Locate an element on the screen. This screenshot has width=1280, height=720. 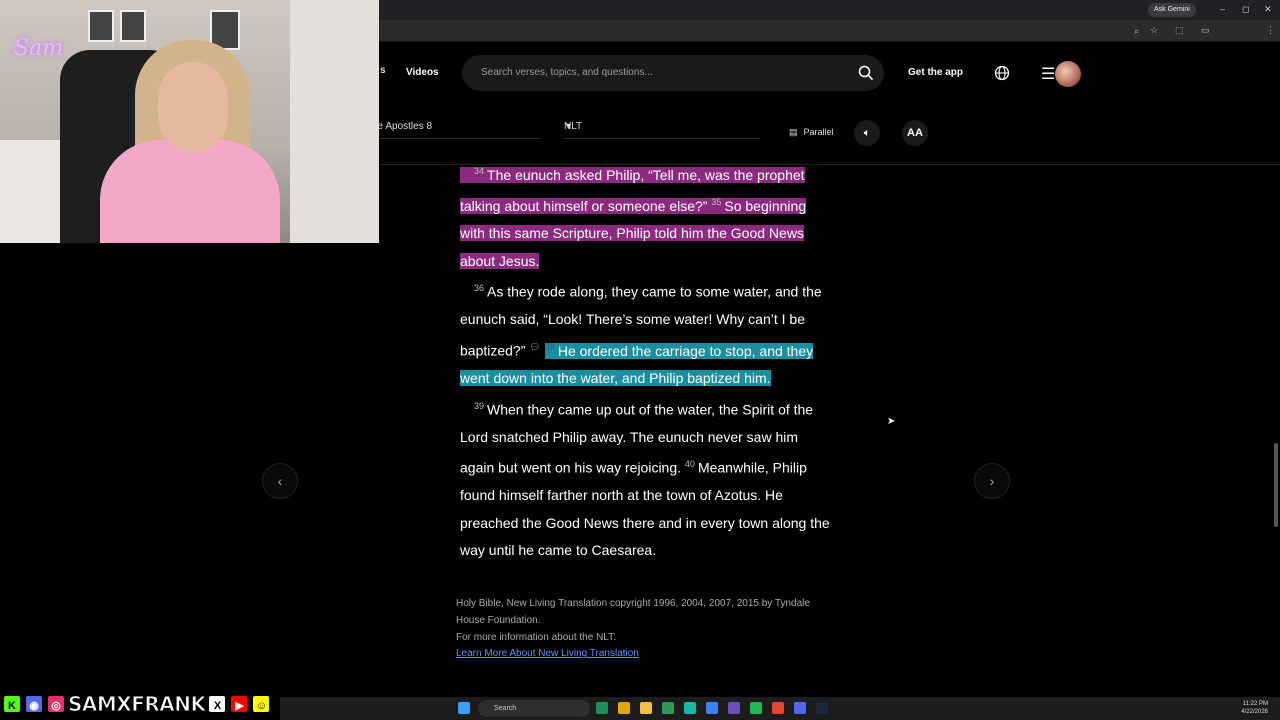
streamer-brand-name: SAMXFRANK is located at coordinates (136, 704).